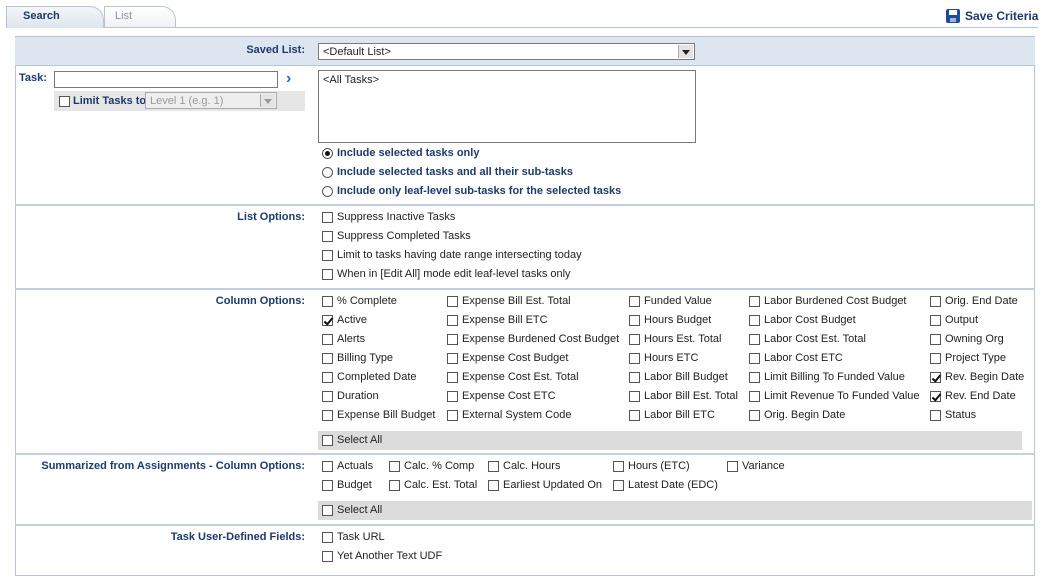 This screenshot has height=582, width=1042. Describe the element at coordinates (140, 17) in the screenshot. I see `tab-list: List` at that location.